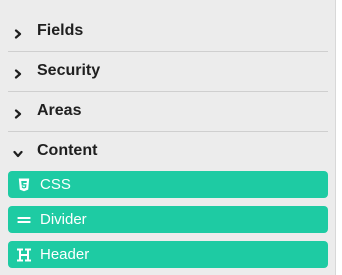 The image size is (342, 275). I want to click on section-security: Security, so click(168, 71).